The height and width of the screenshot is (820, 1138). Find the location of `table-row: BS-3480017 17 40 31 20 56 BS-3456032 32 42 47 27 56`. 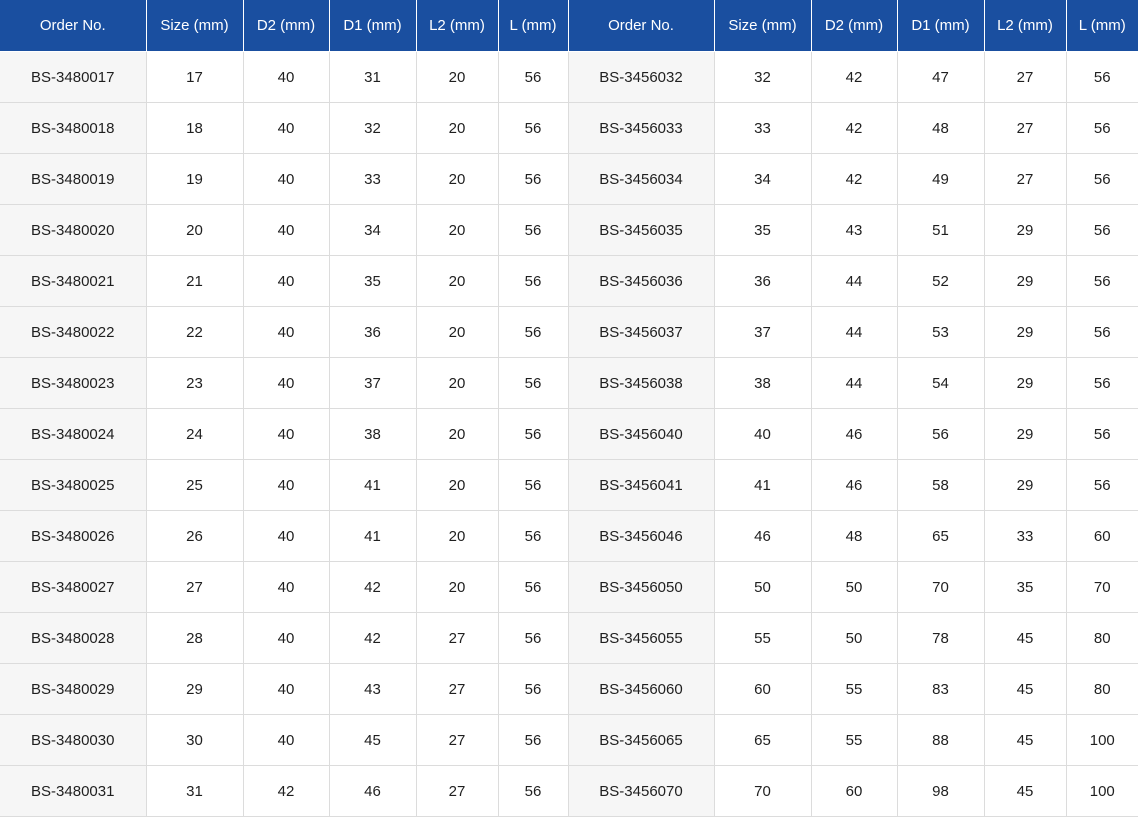

table-row: BS-3480017 17 40 31 20 56 BS-3456032 32 42 47 27 56 is located at coordinates (569, 77).